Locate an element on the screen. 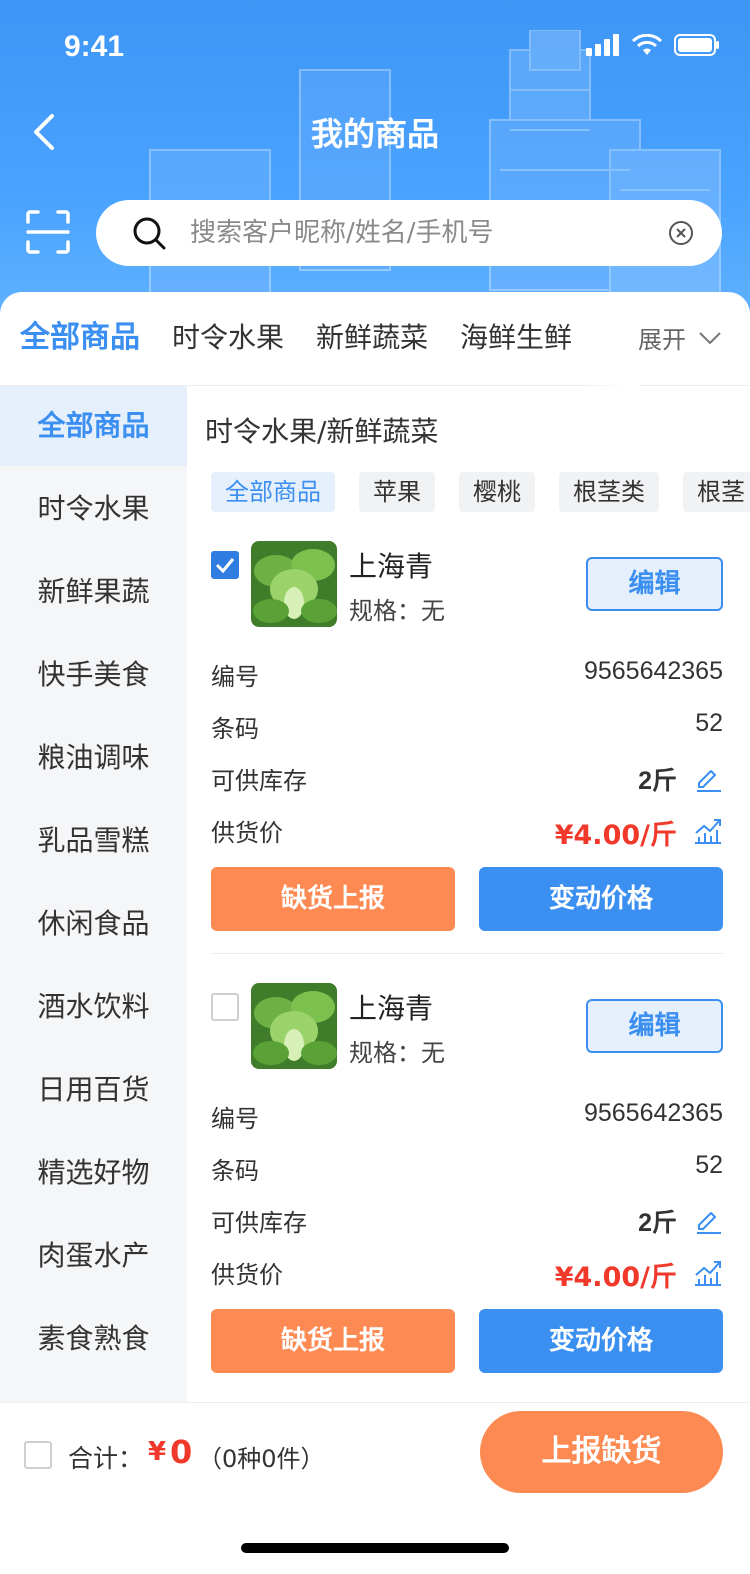  cellular-signal-icon is located at coordinates (602, 45).